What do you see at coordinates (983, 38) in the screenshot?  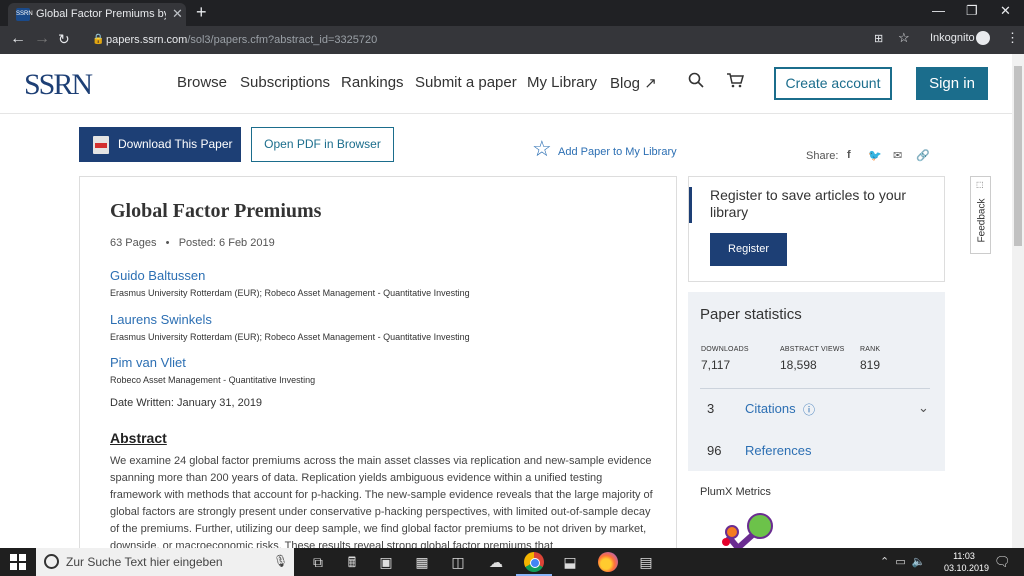 I see `incognito-avatar-icon` at bounding box center [983, 38].